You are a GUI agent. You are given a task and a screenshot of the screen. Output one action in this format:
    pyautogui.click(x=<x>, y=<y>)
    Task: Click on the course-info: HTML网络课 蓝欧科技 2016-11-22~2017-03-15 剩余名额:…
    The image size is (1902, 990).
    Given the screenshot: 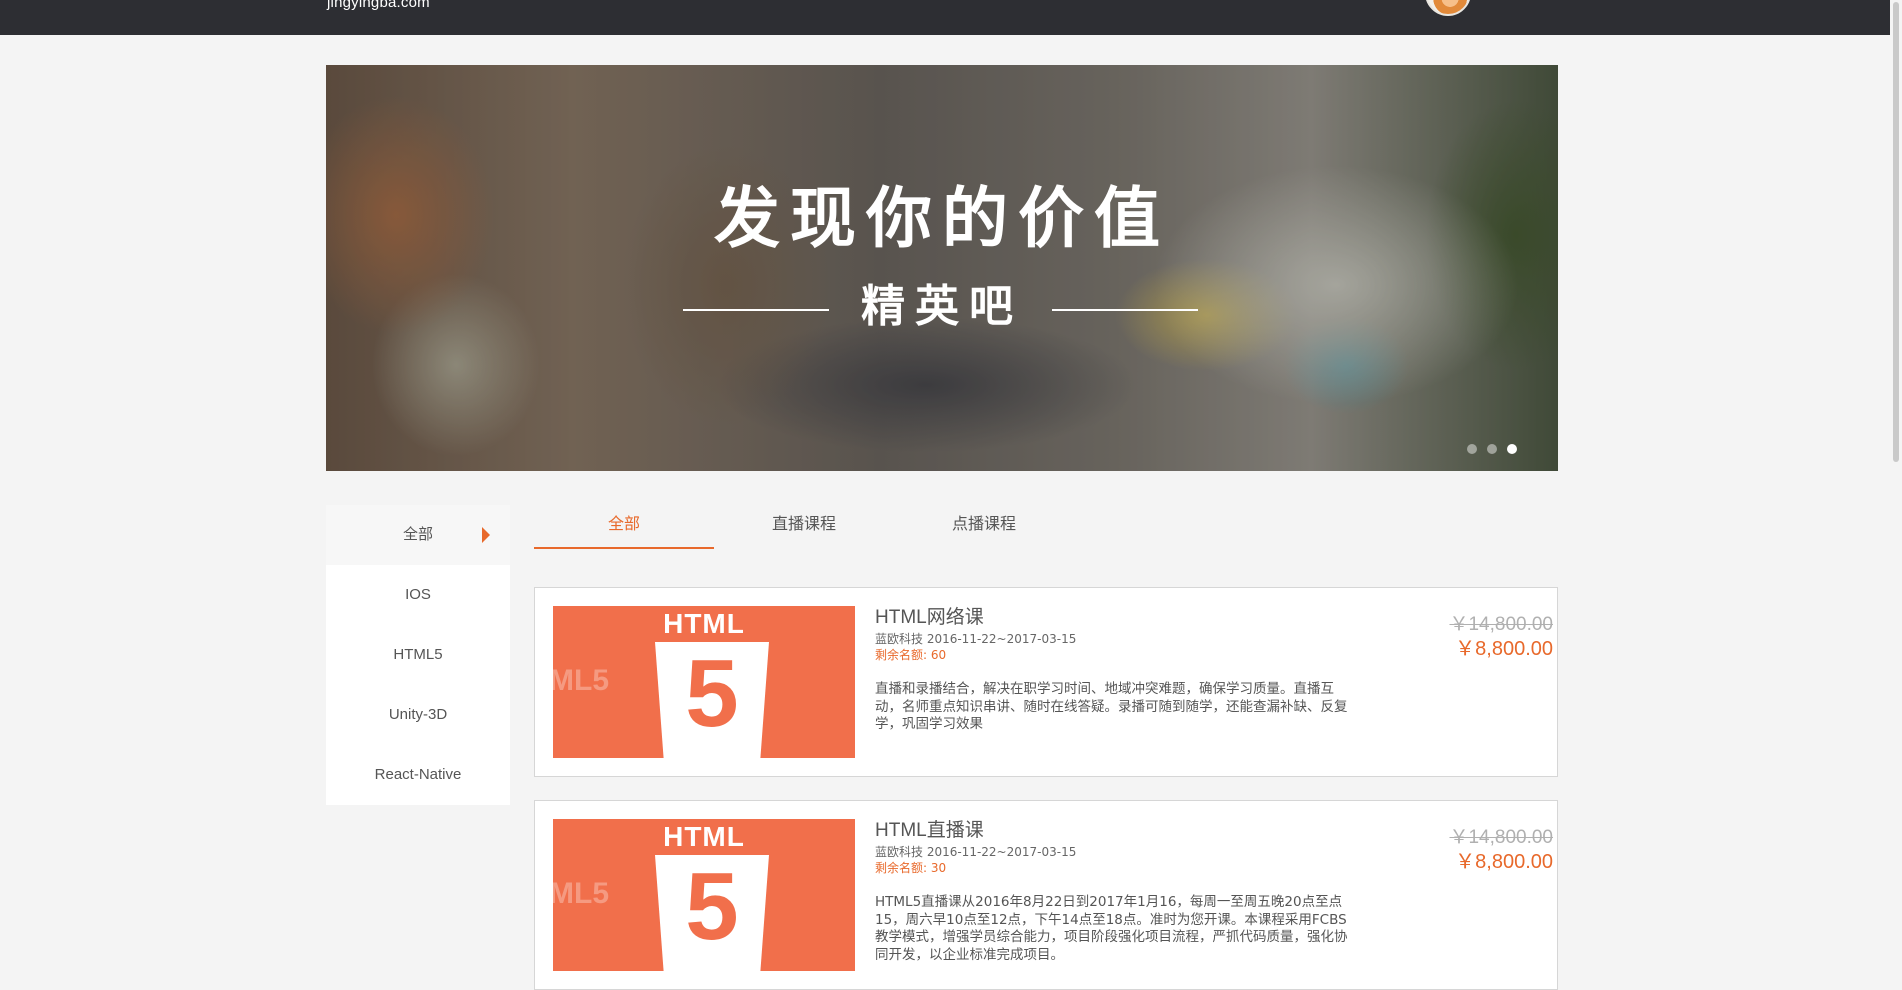 What is the action you would take?
    pyautogui.click(x=1115, y=670)
    